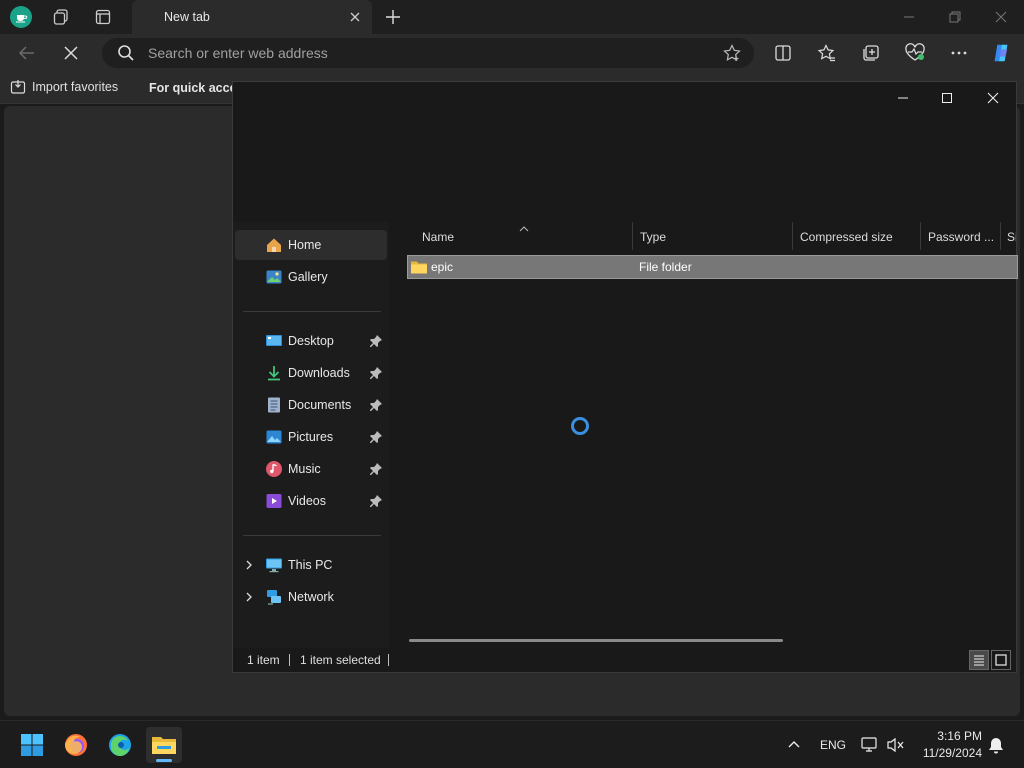 The width and height of the screenshot is (1024, 768). I want to click on file-type: File folder, so click(665, 267).